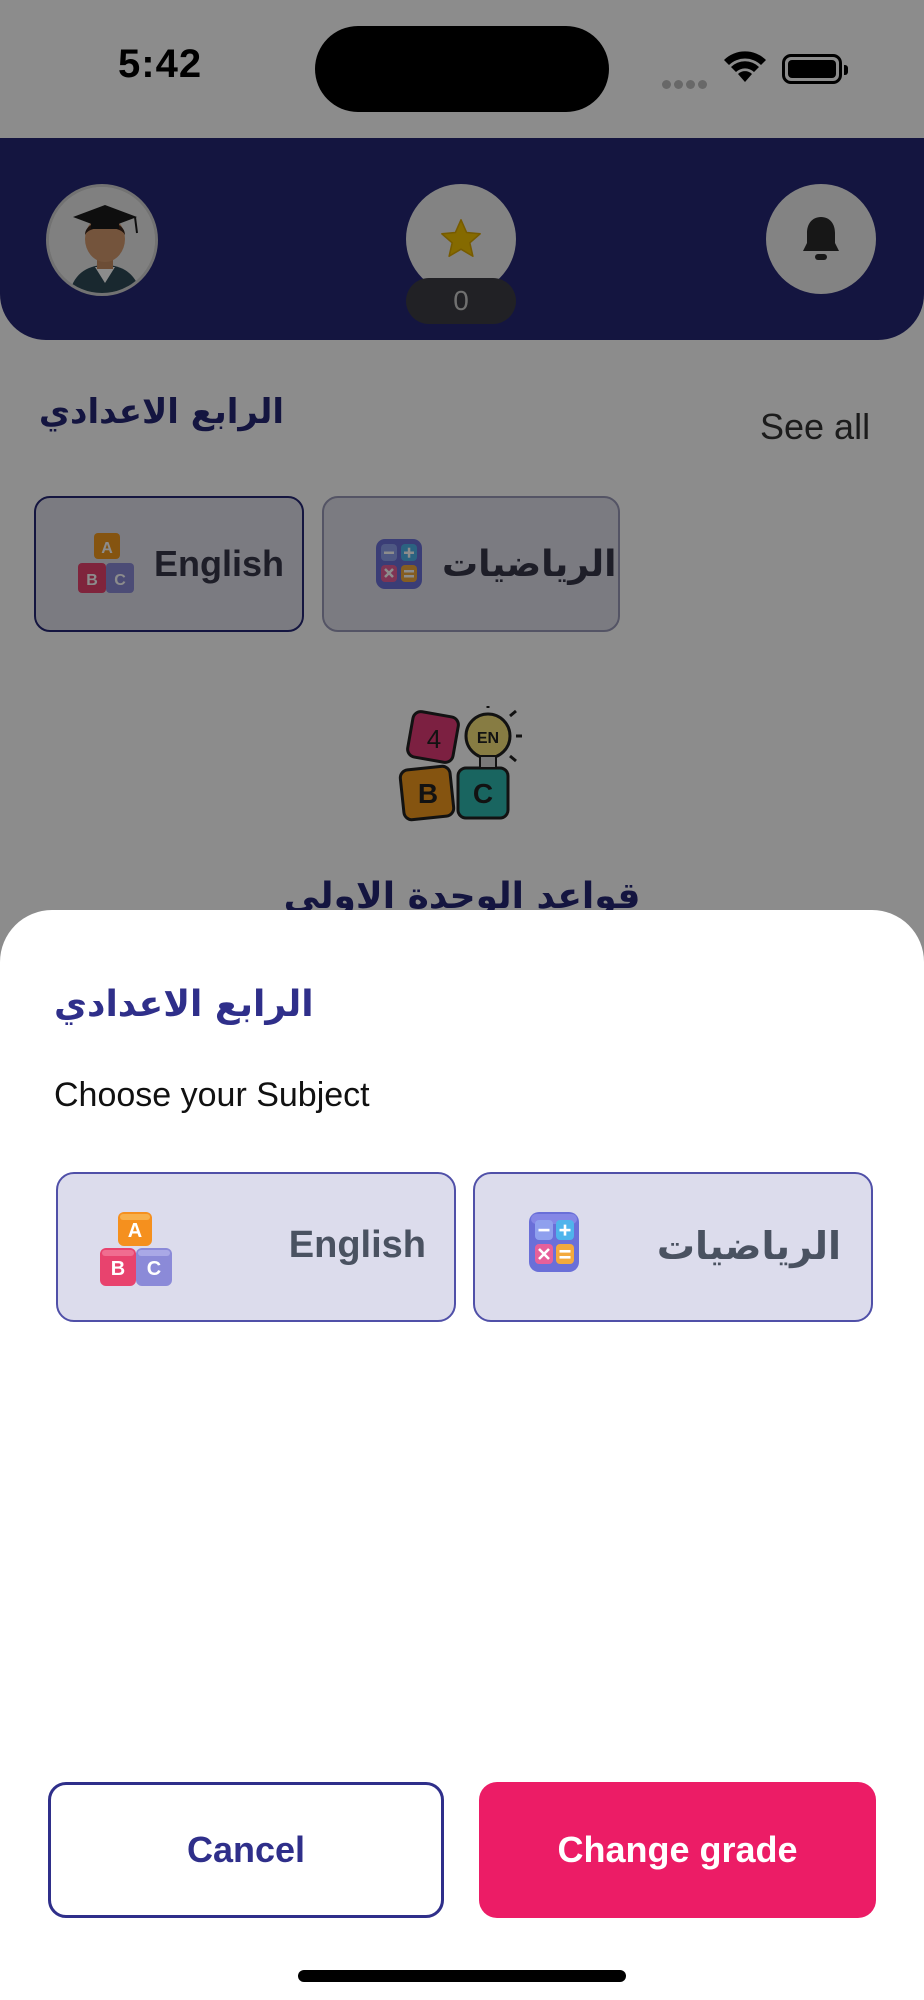  Describe the element at coordinates (184, 1004) in the screenshot. I see `sheet-grade-title: الرابع الاعدادي` at that location.